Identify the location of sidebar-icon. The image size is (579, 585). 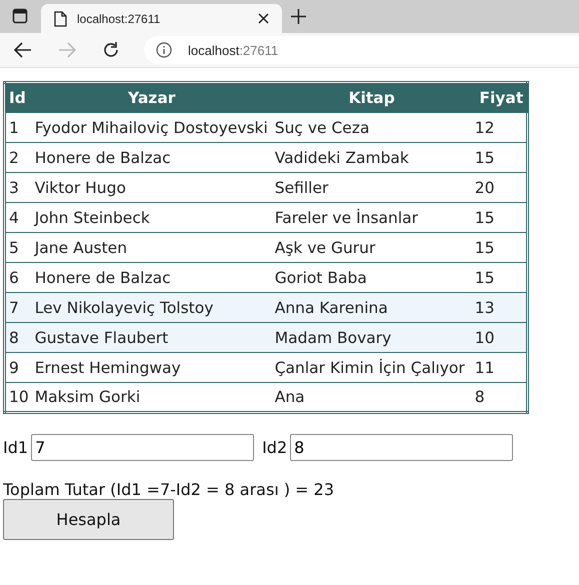
(20, 16).